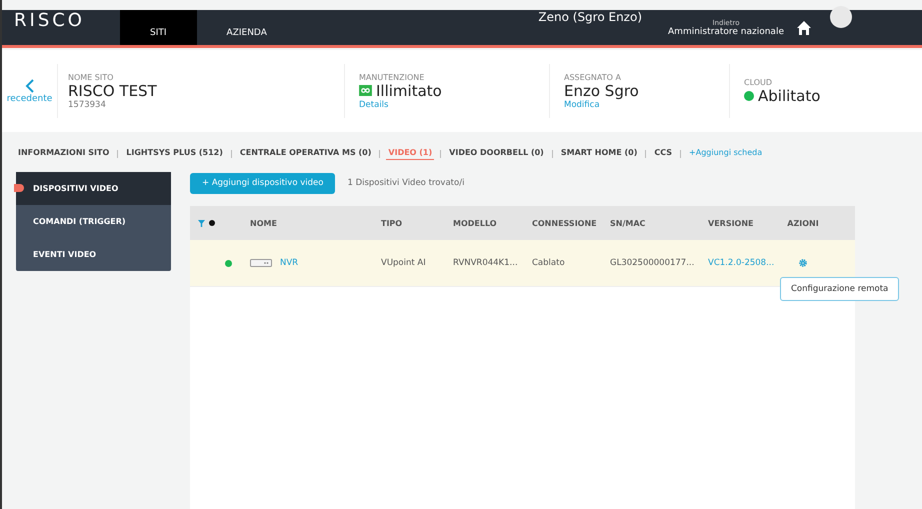 The height and width of the screenshot is (509, 922). What do you see at coordinates (174, 154) in the screenshot?
I see `tab: LIGHTSYS PLUS (512)` at bounding box center [174, 154].